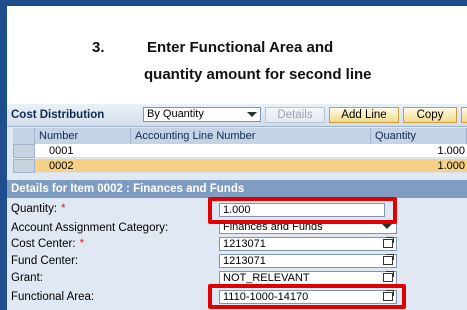 The height and width of the screenshot is (310, 467). I want to click on column-header-accounting-line: Accounting Line Number, so click(251, 136).